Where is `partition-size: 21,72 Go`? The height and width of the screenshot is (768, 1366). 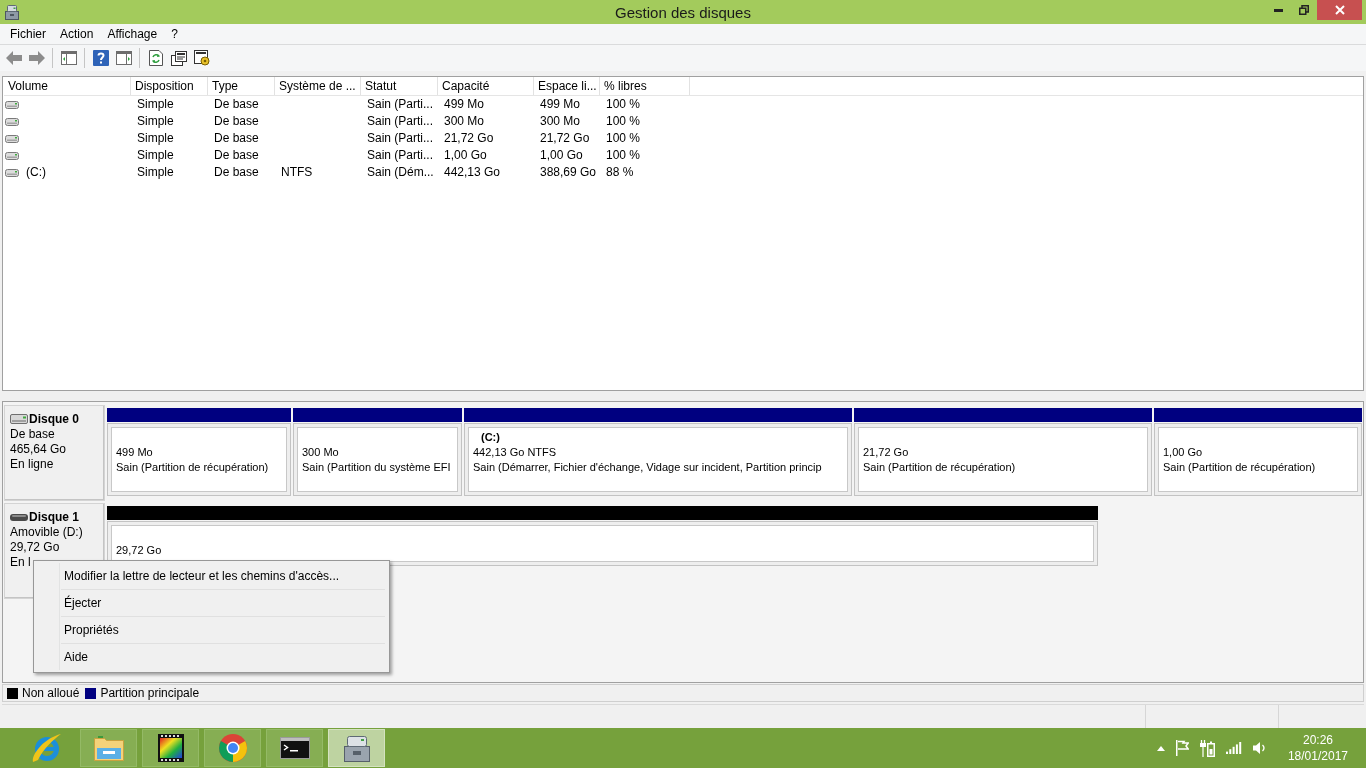
partition-size: 21,72 Go is located at coordinates (886, 452).